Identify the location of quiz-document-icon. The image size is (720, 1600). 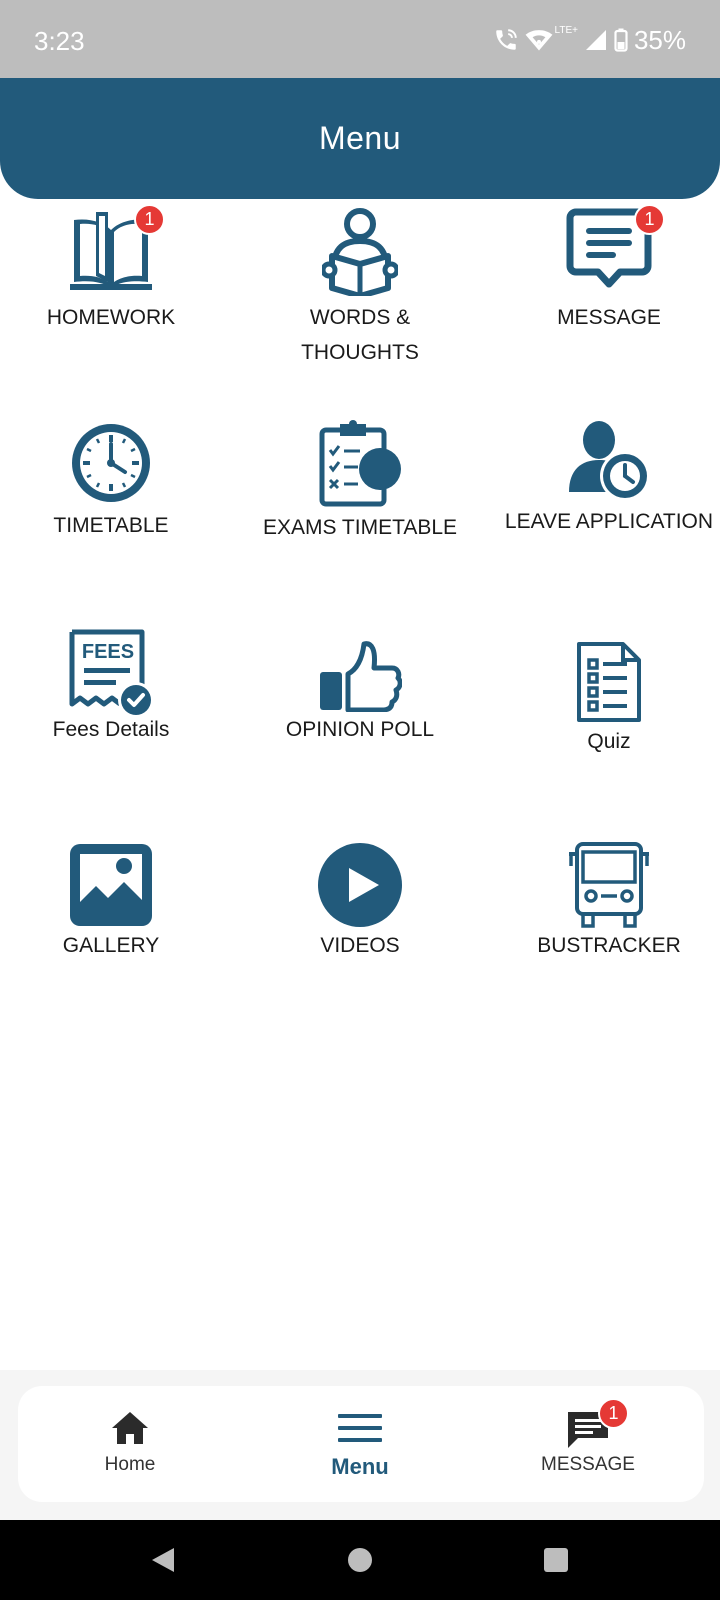
(609, 682).